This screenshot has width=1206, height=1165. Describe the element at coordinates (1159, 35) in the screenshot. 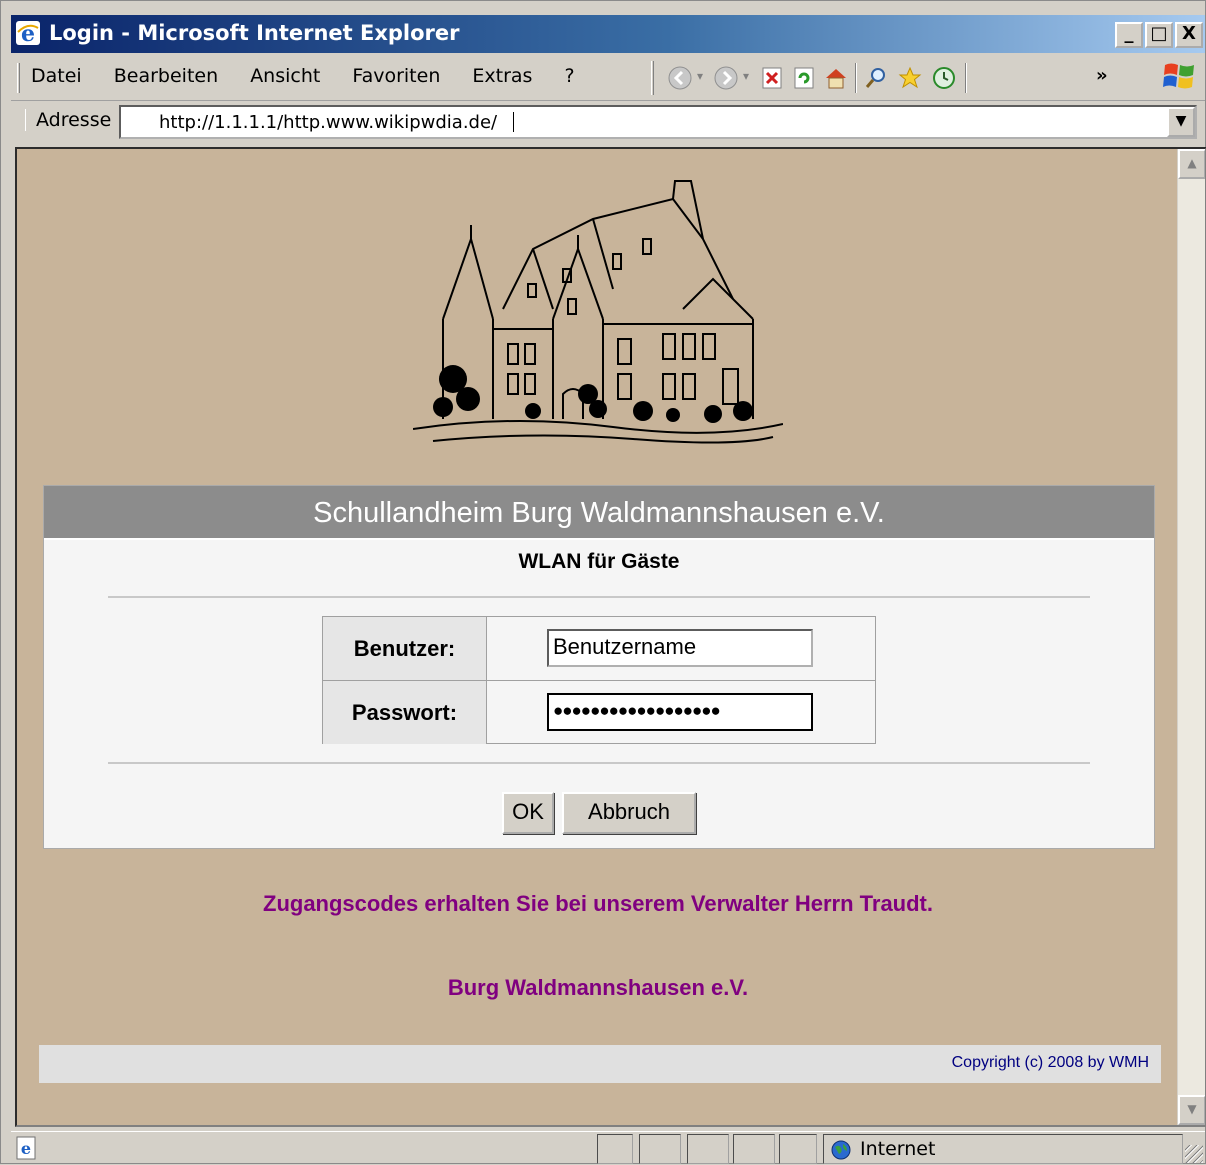

I see `maximize-button: □` at that location.